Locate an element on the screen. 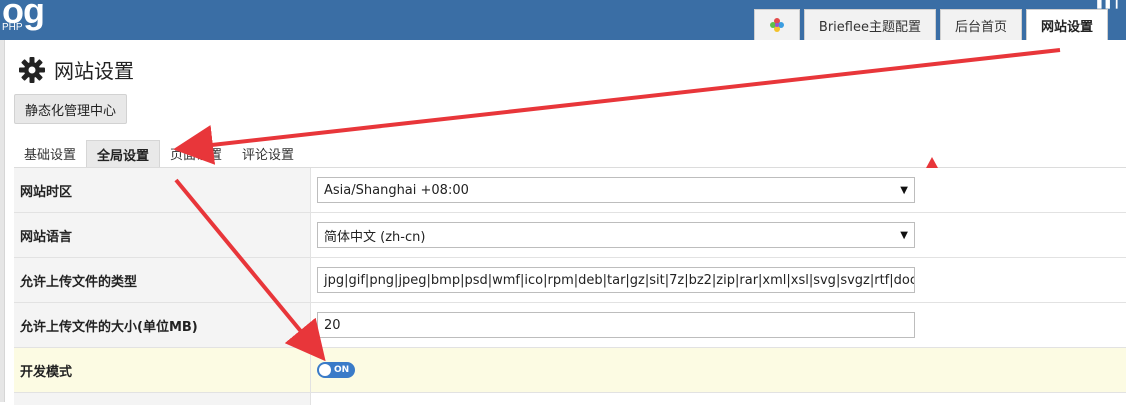  setting-row-language: 网站语言 简体中文 (zh-cn) ▼ is located at coordinates (570, 235).